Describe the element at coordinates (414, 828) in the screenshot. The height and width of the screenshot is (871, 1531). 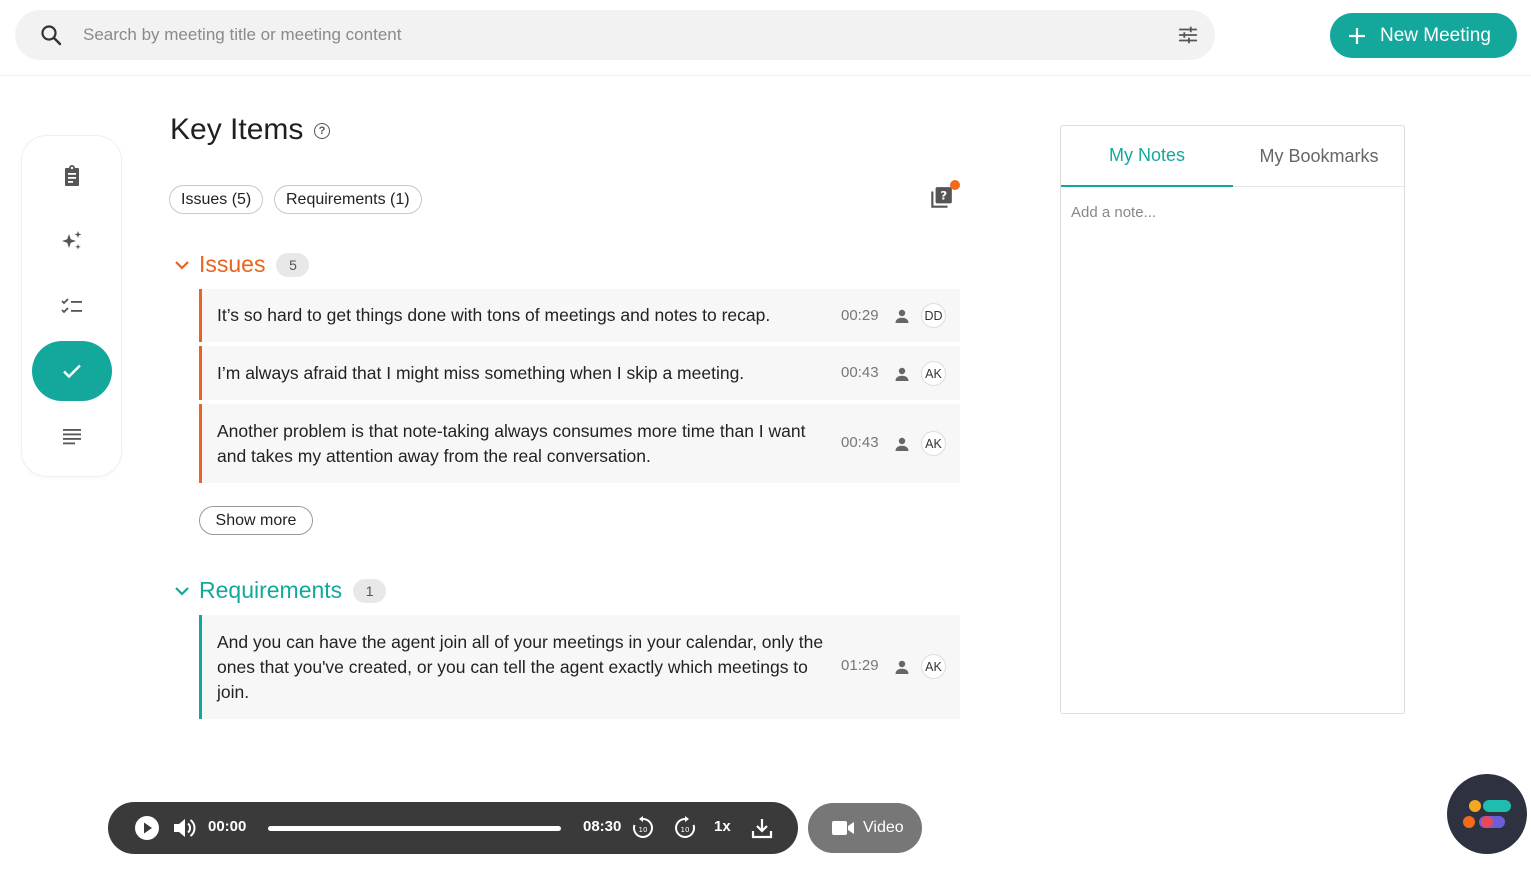
I see `progress-bar` at that location.